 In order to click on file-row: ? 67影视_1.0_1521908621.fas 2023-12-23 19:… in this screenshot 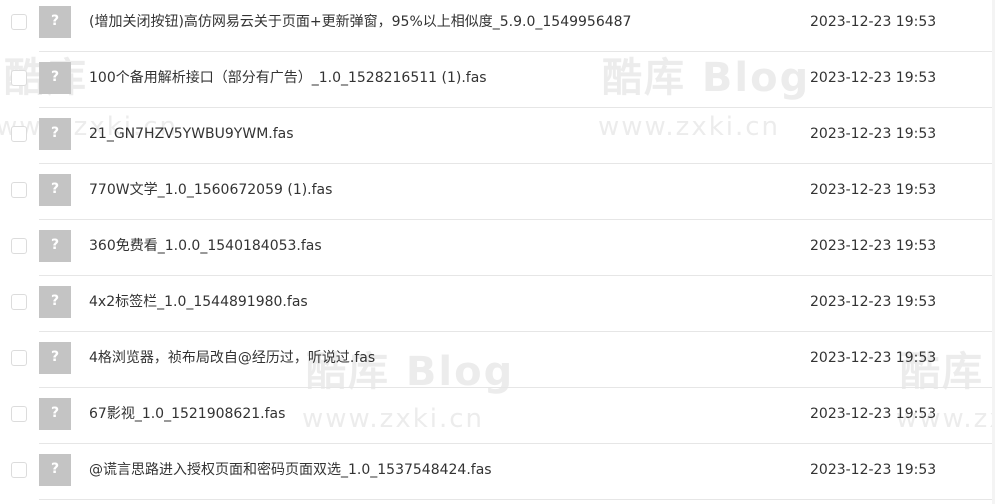, I will do `click(497, 420)`.